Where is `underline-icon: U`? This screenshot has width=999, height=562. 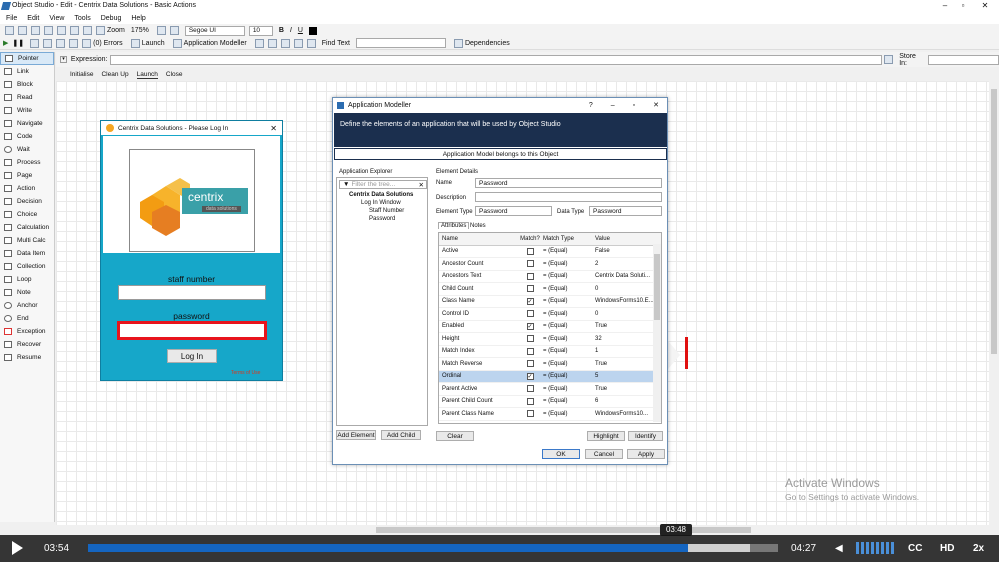
underline-icon: U is located at coordinates (300, 30).